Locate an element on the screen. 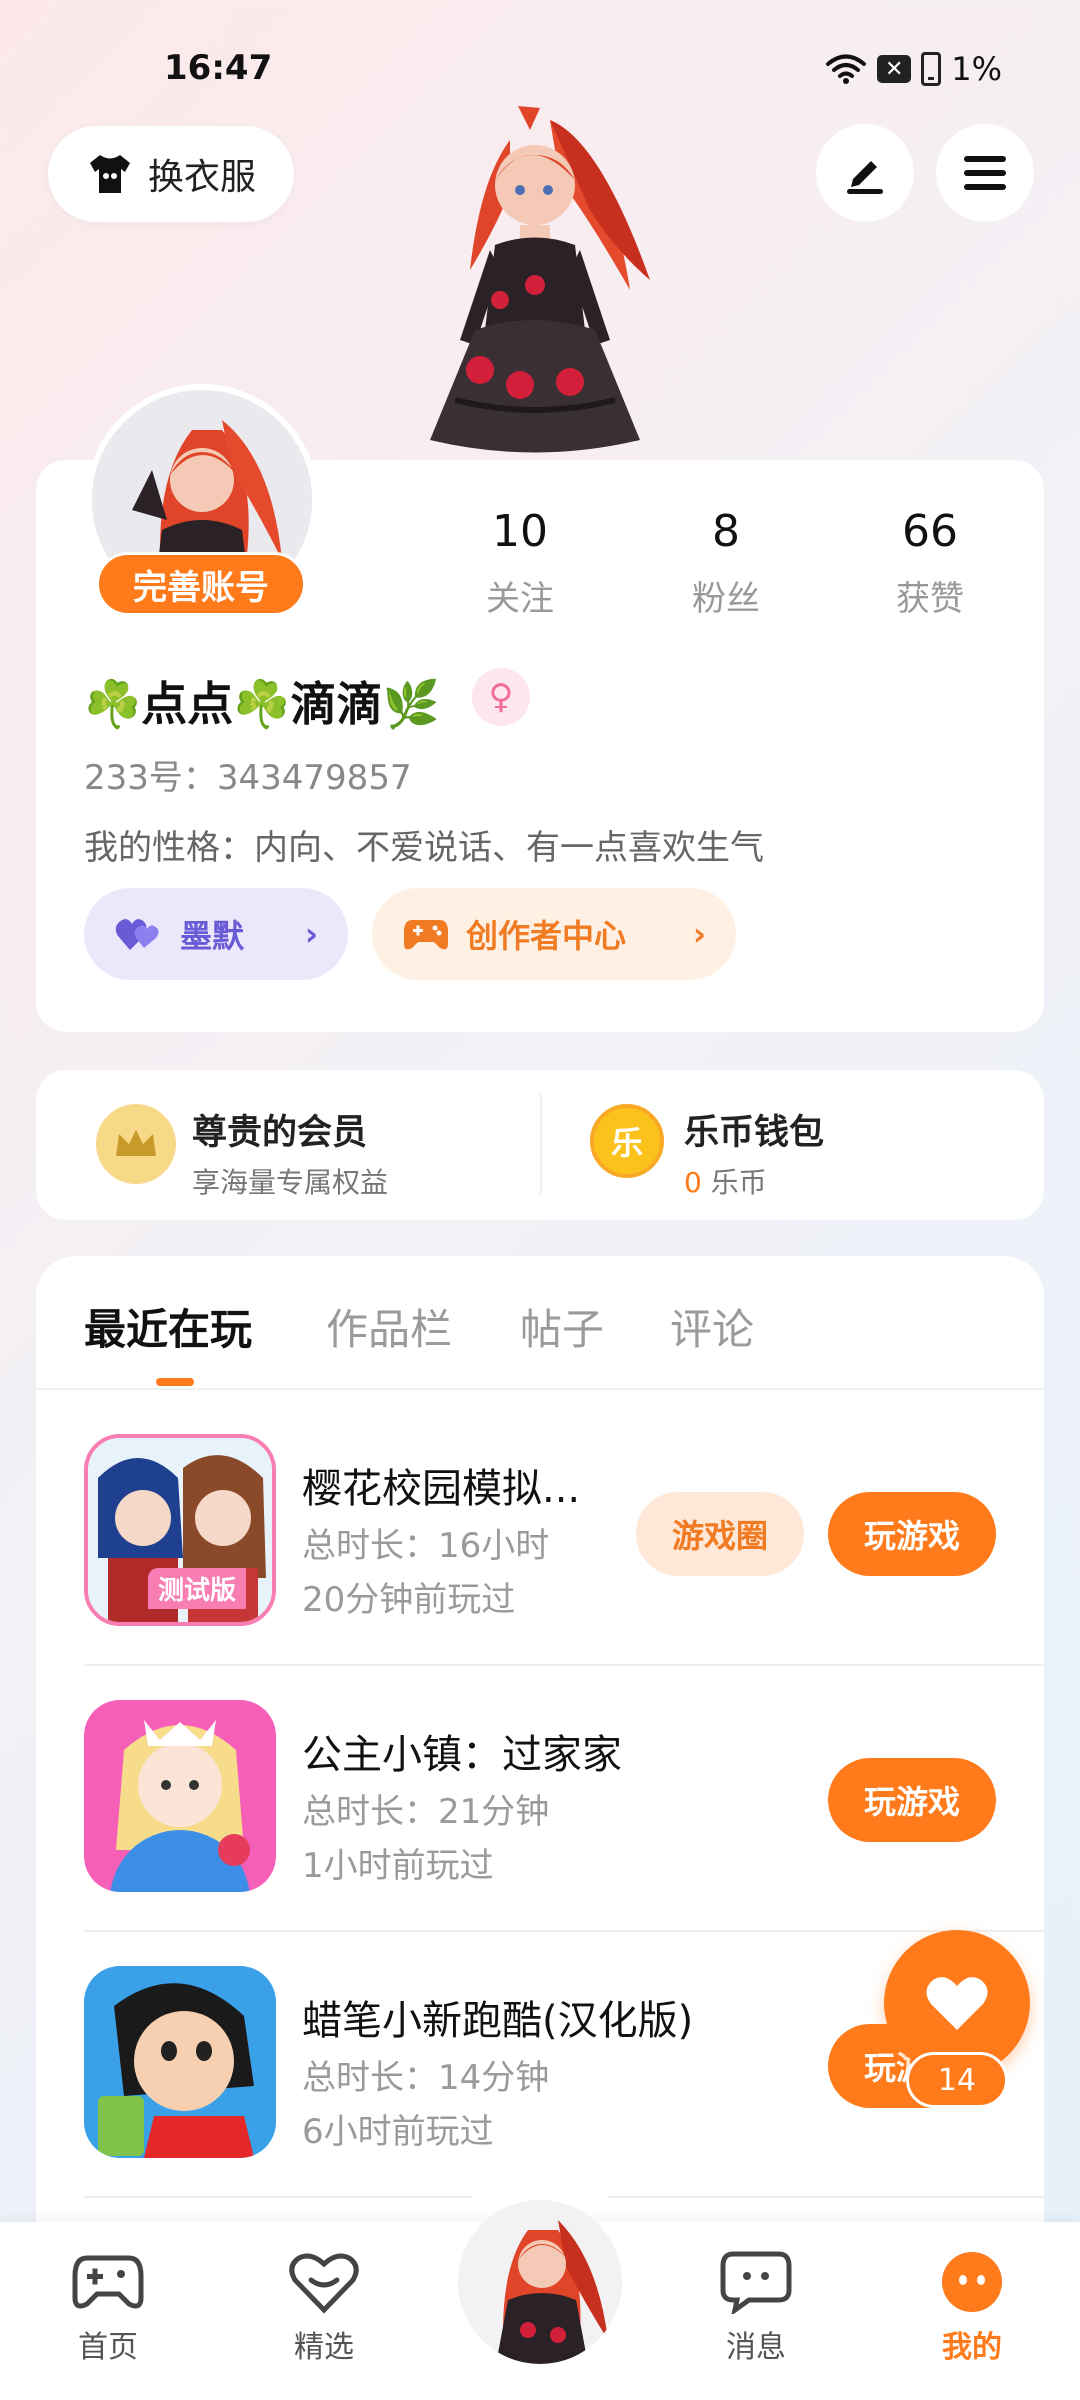 Image resolution: width=1080 pixels, height=2400 pixels. nav-featured: 精选 is located at coordinates (324, 2308).